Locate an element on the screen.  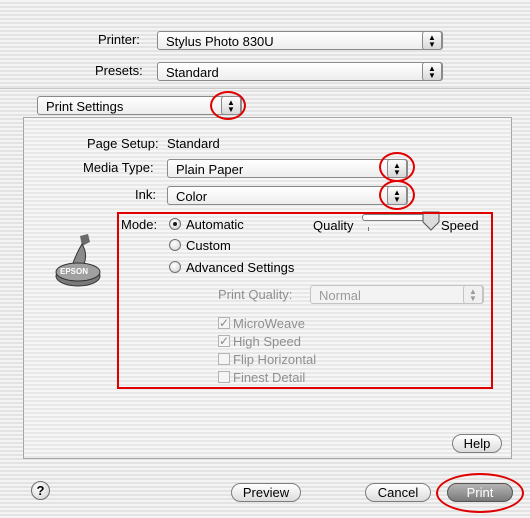
ink-value: Color is located at coordinates (192, 196).